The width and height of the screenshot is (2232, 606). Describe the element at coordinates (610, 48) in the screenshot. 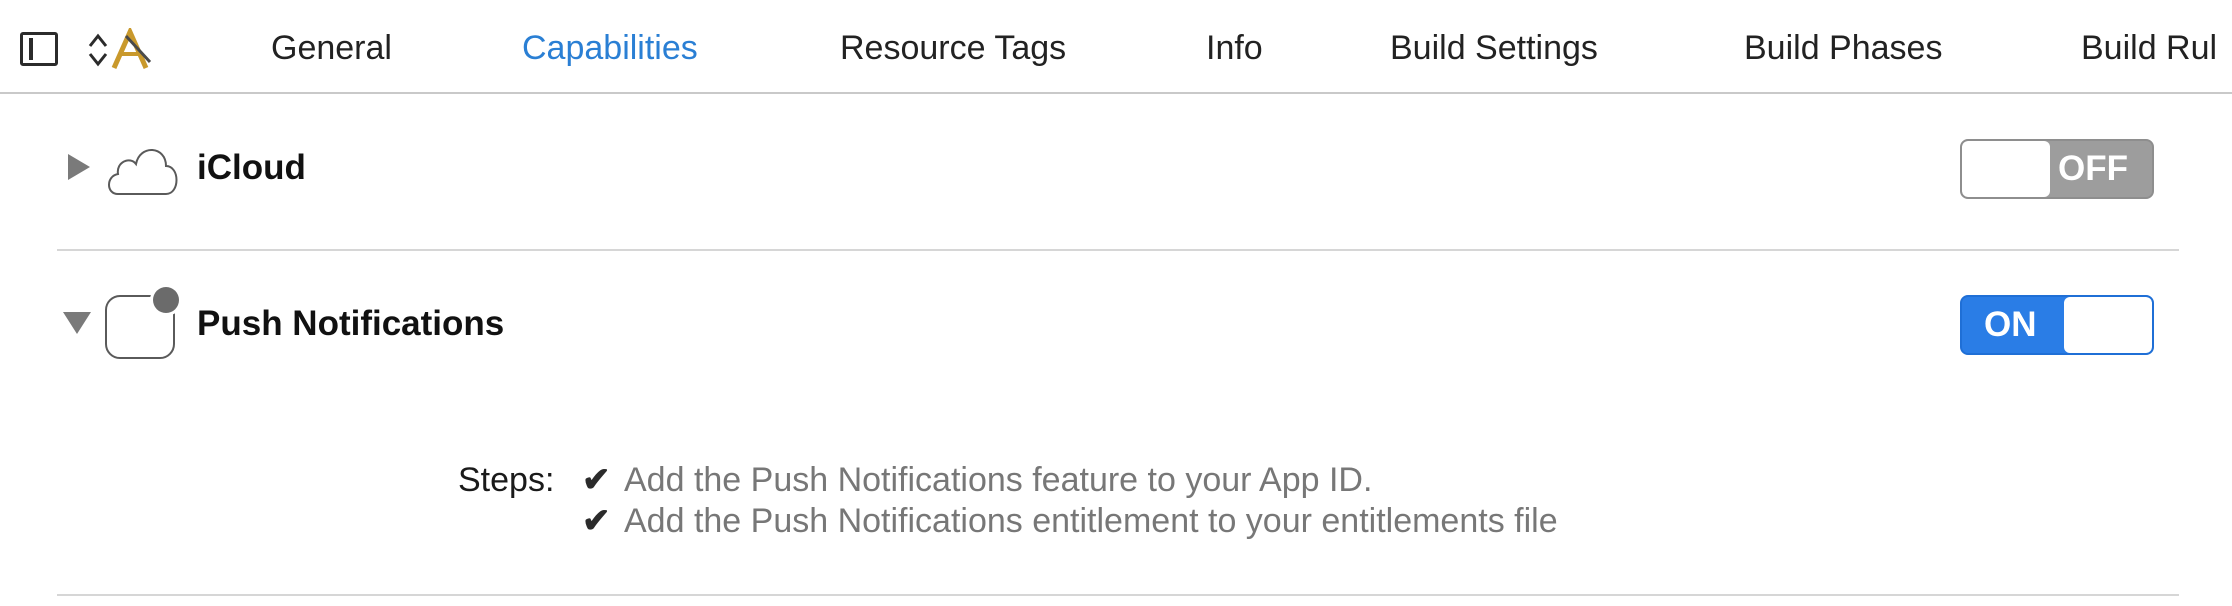

I see `tab-capabilities: Capabilities` at that location.